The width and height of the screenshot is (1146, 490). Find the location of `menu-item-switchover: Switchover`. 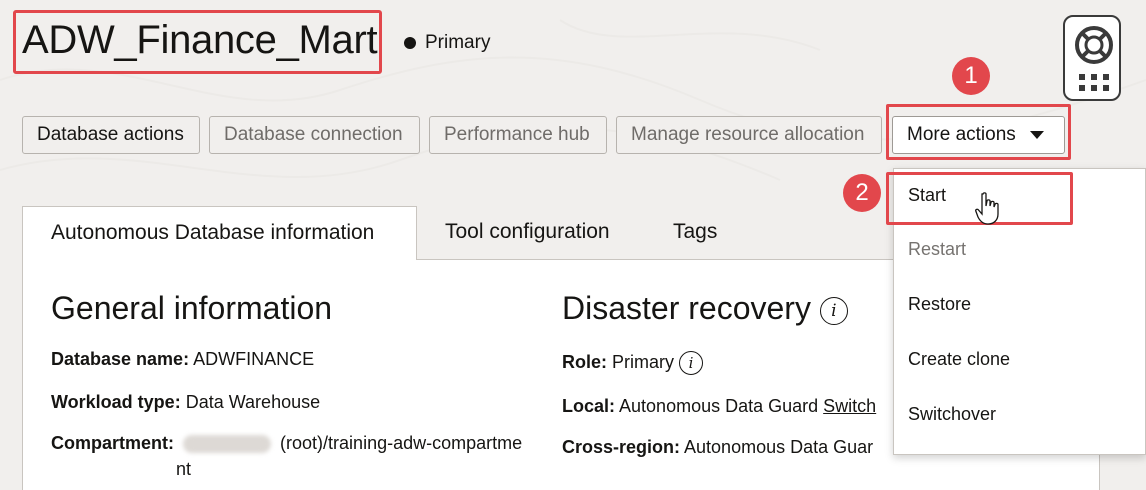

menu-item-switchover: Switchover is located at coordinates (952, 414).